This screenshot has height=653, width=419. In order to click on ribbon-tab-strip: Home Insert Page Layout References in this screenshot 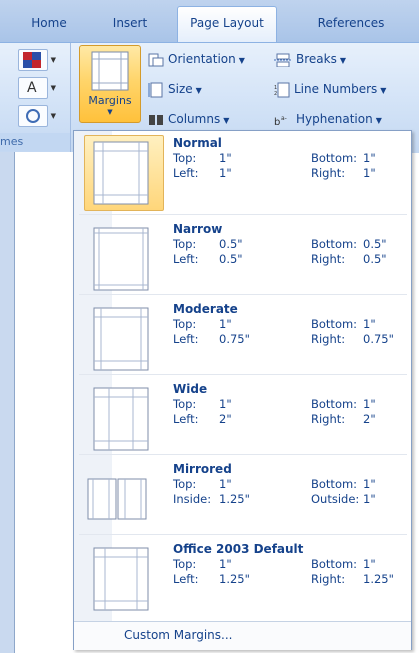, I will do `click(209, 21)`.